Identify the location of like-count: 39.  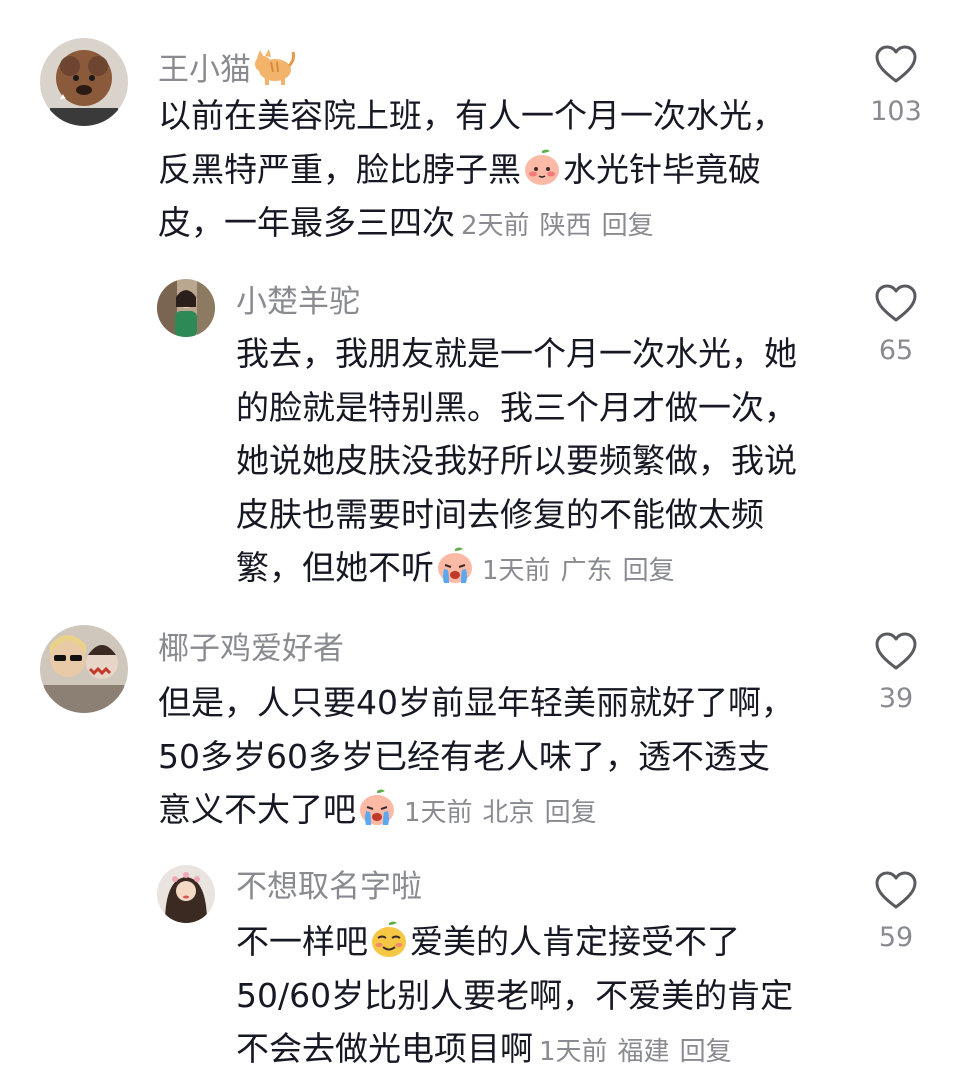
(896, 698).